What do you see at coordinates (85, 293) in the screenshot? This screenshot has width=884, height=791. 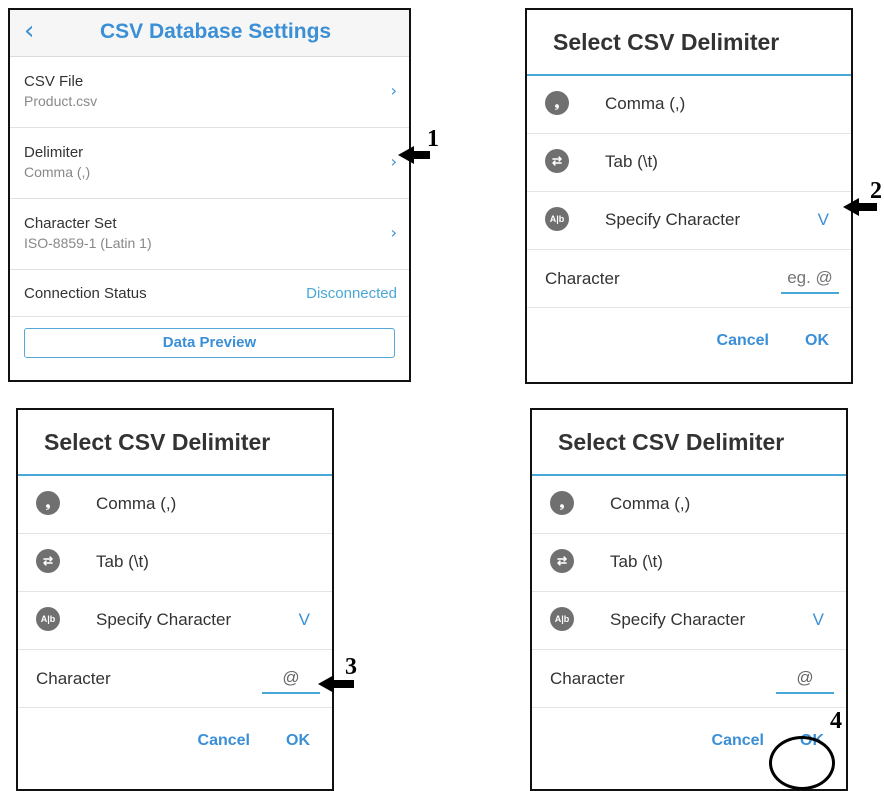 I see `connection-status-label: Connection Status` at bounding box center [85, 293].